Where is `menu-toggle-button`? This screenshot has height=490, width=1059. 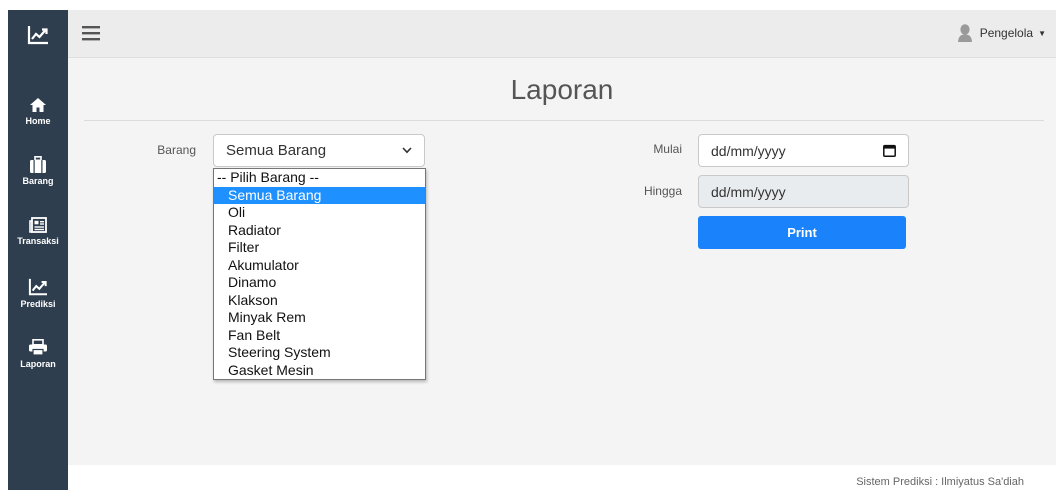 menu-toggle-button is located at coordinates (91, 35).